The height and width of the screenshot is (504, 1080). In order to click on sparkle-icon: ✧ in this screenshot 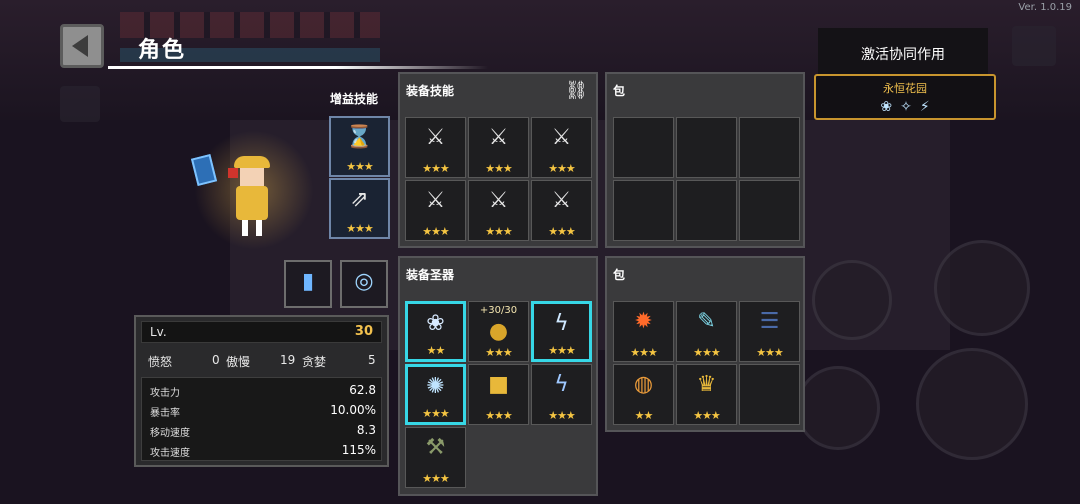, I will do `click(906, 107)`.